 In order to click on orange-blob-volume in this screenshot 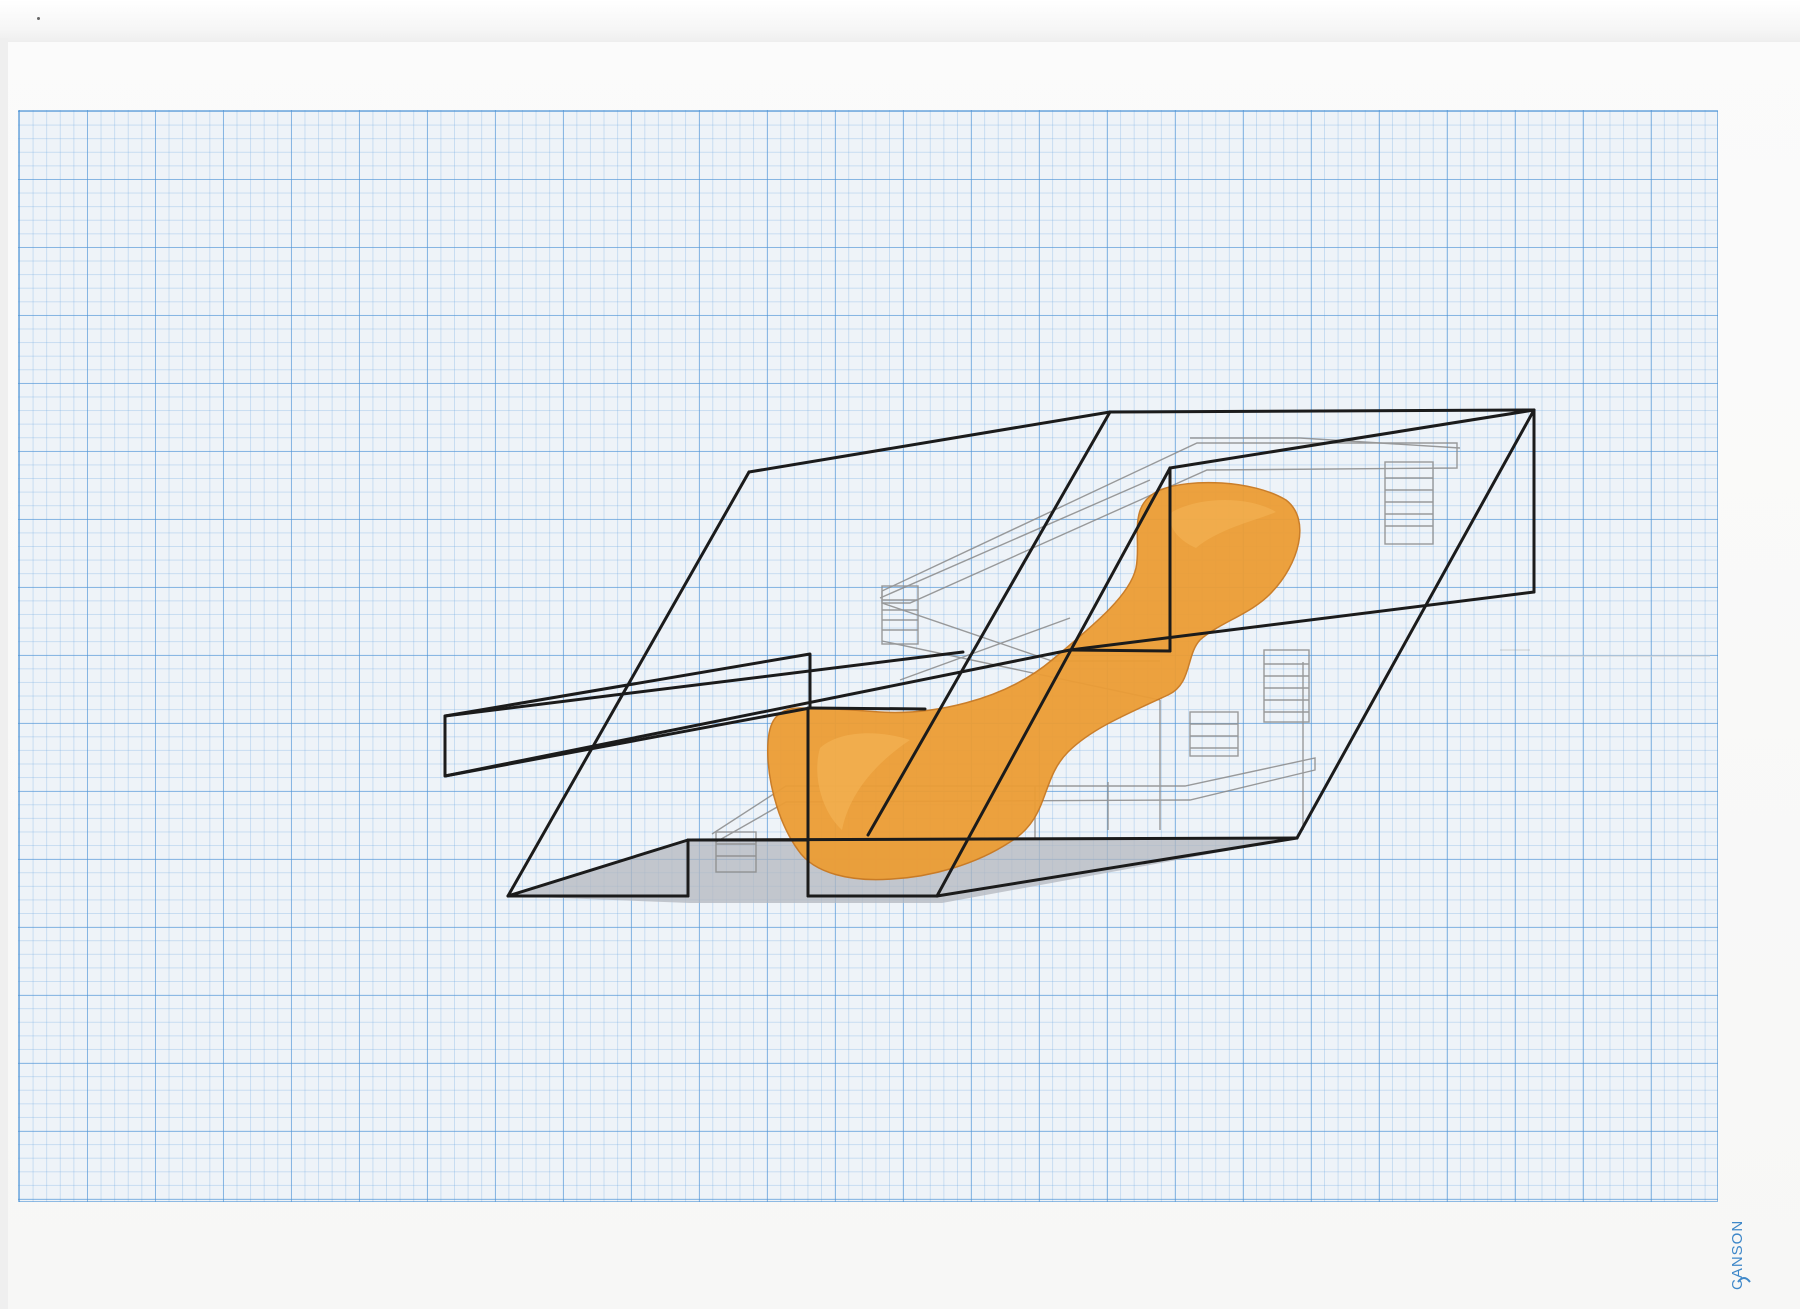, I will do `click(1033, 681)`.